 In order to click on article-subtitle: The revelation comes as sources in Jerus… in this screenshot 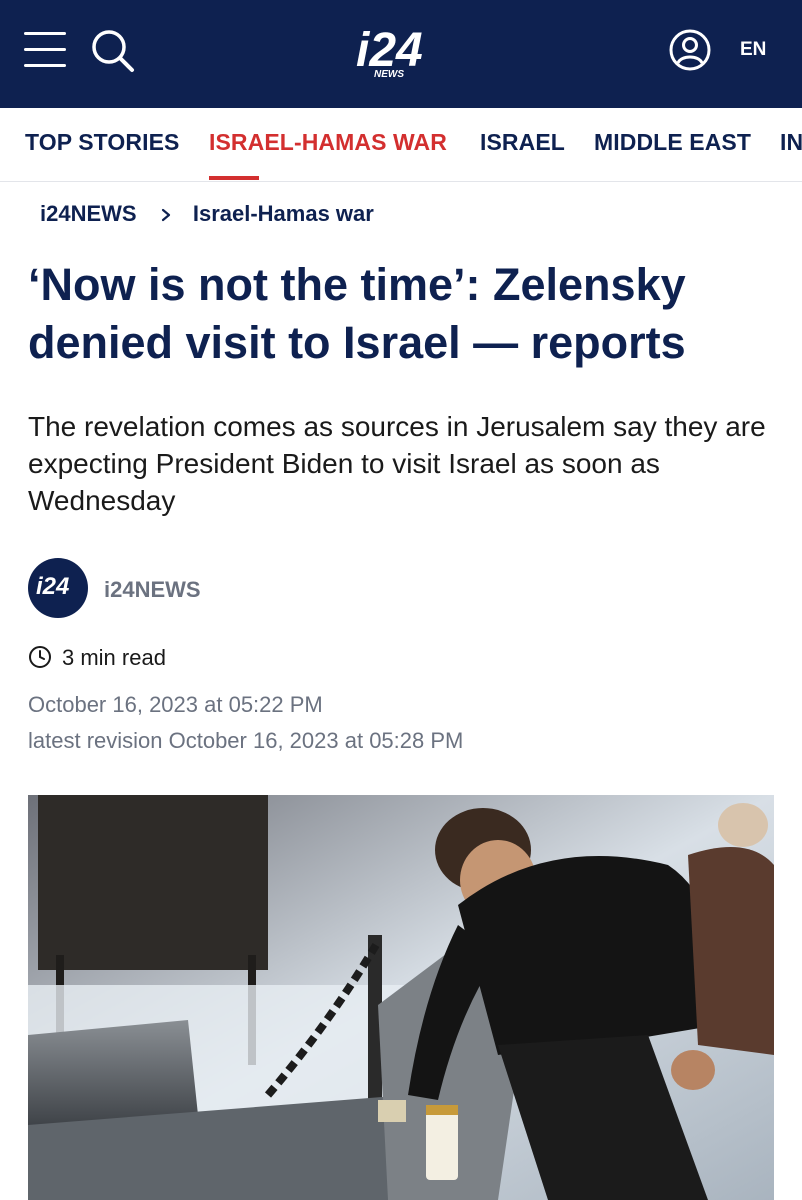, I will do `click(397, 463)`.